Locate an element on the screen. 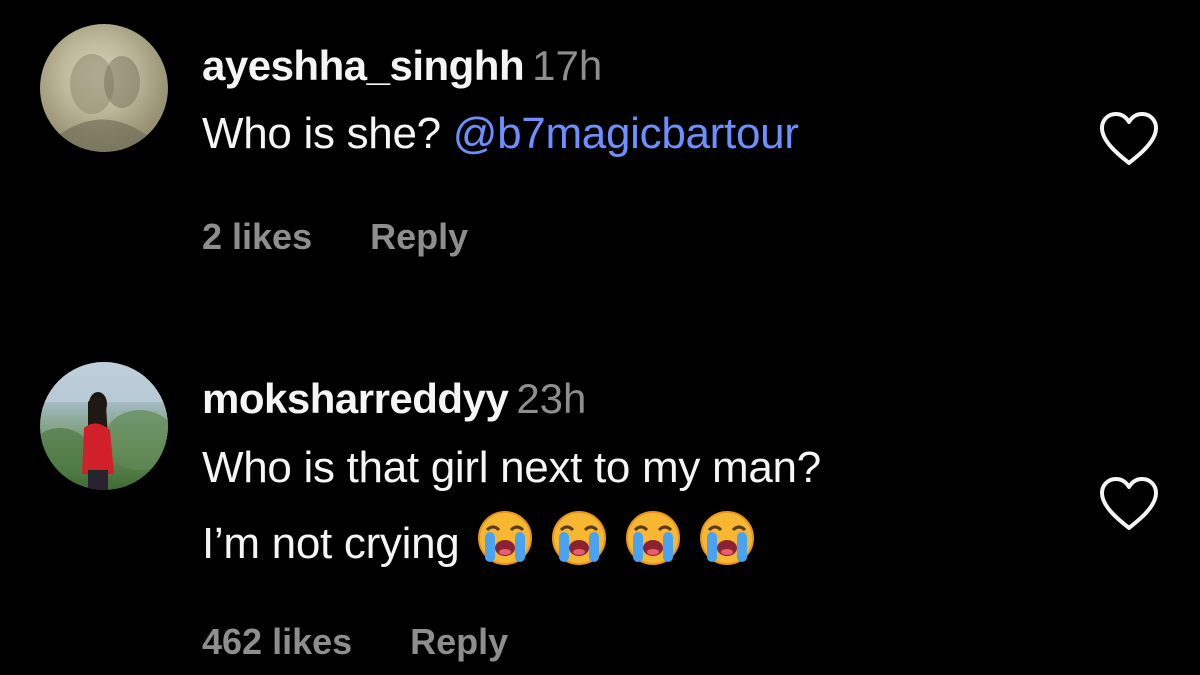 This screenshot has height=675, width=1200. comment-body-line-1: Who is that girl next to my man? is located at coordinates (511, 467).